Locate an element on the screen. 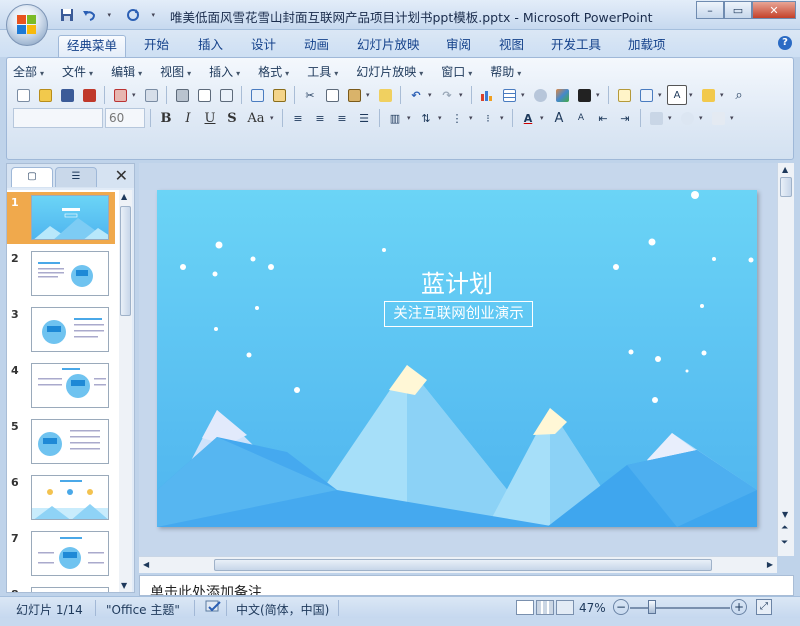 The height and width of the screenshot is (626, 800). close-button: ✕ is located at coordinates (774, 10).